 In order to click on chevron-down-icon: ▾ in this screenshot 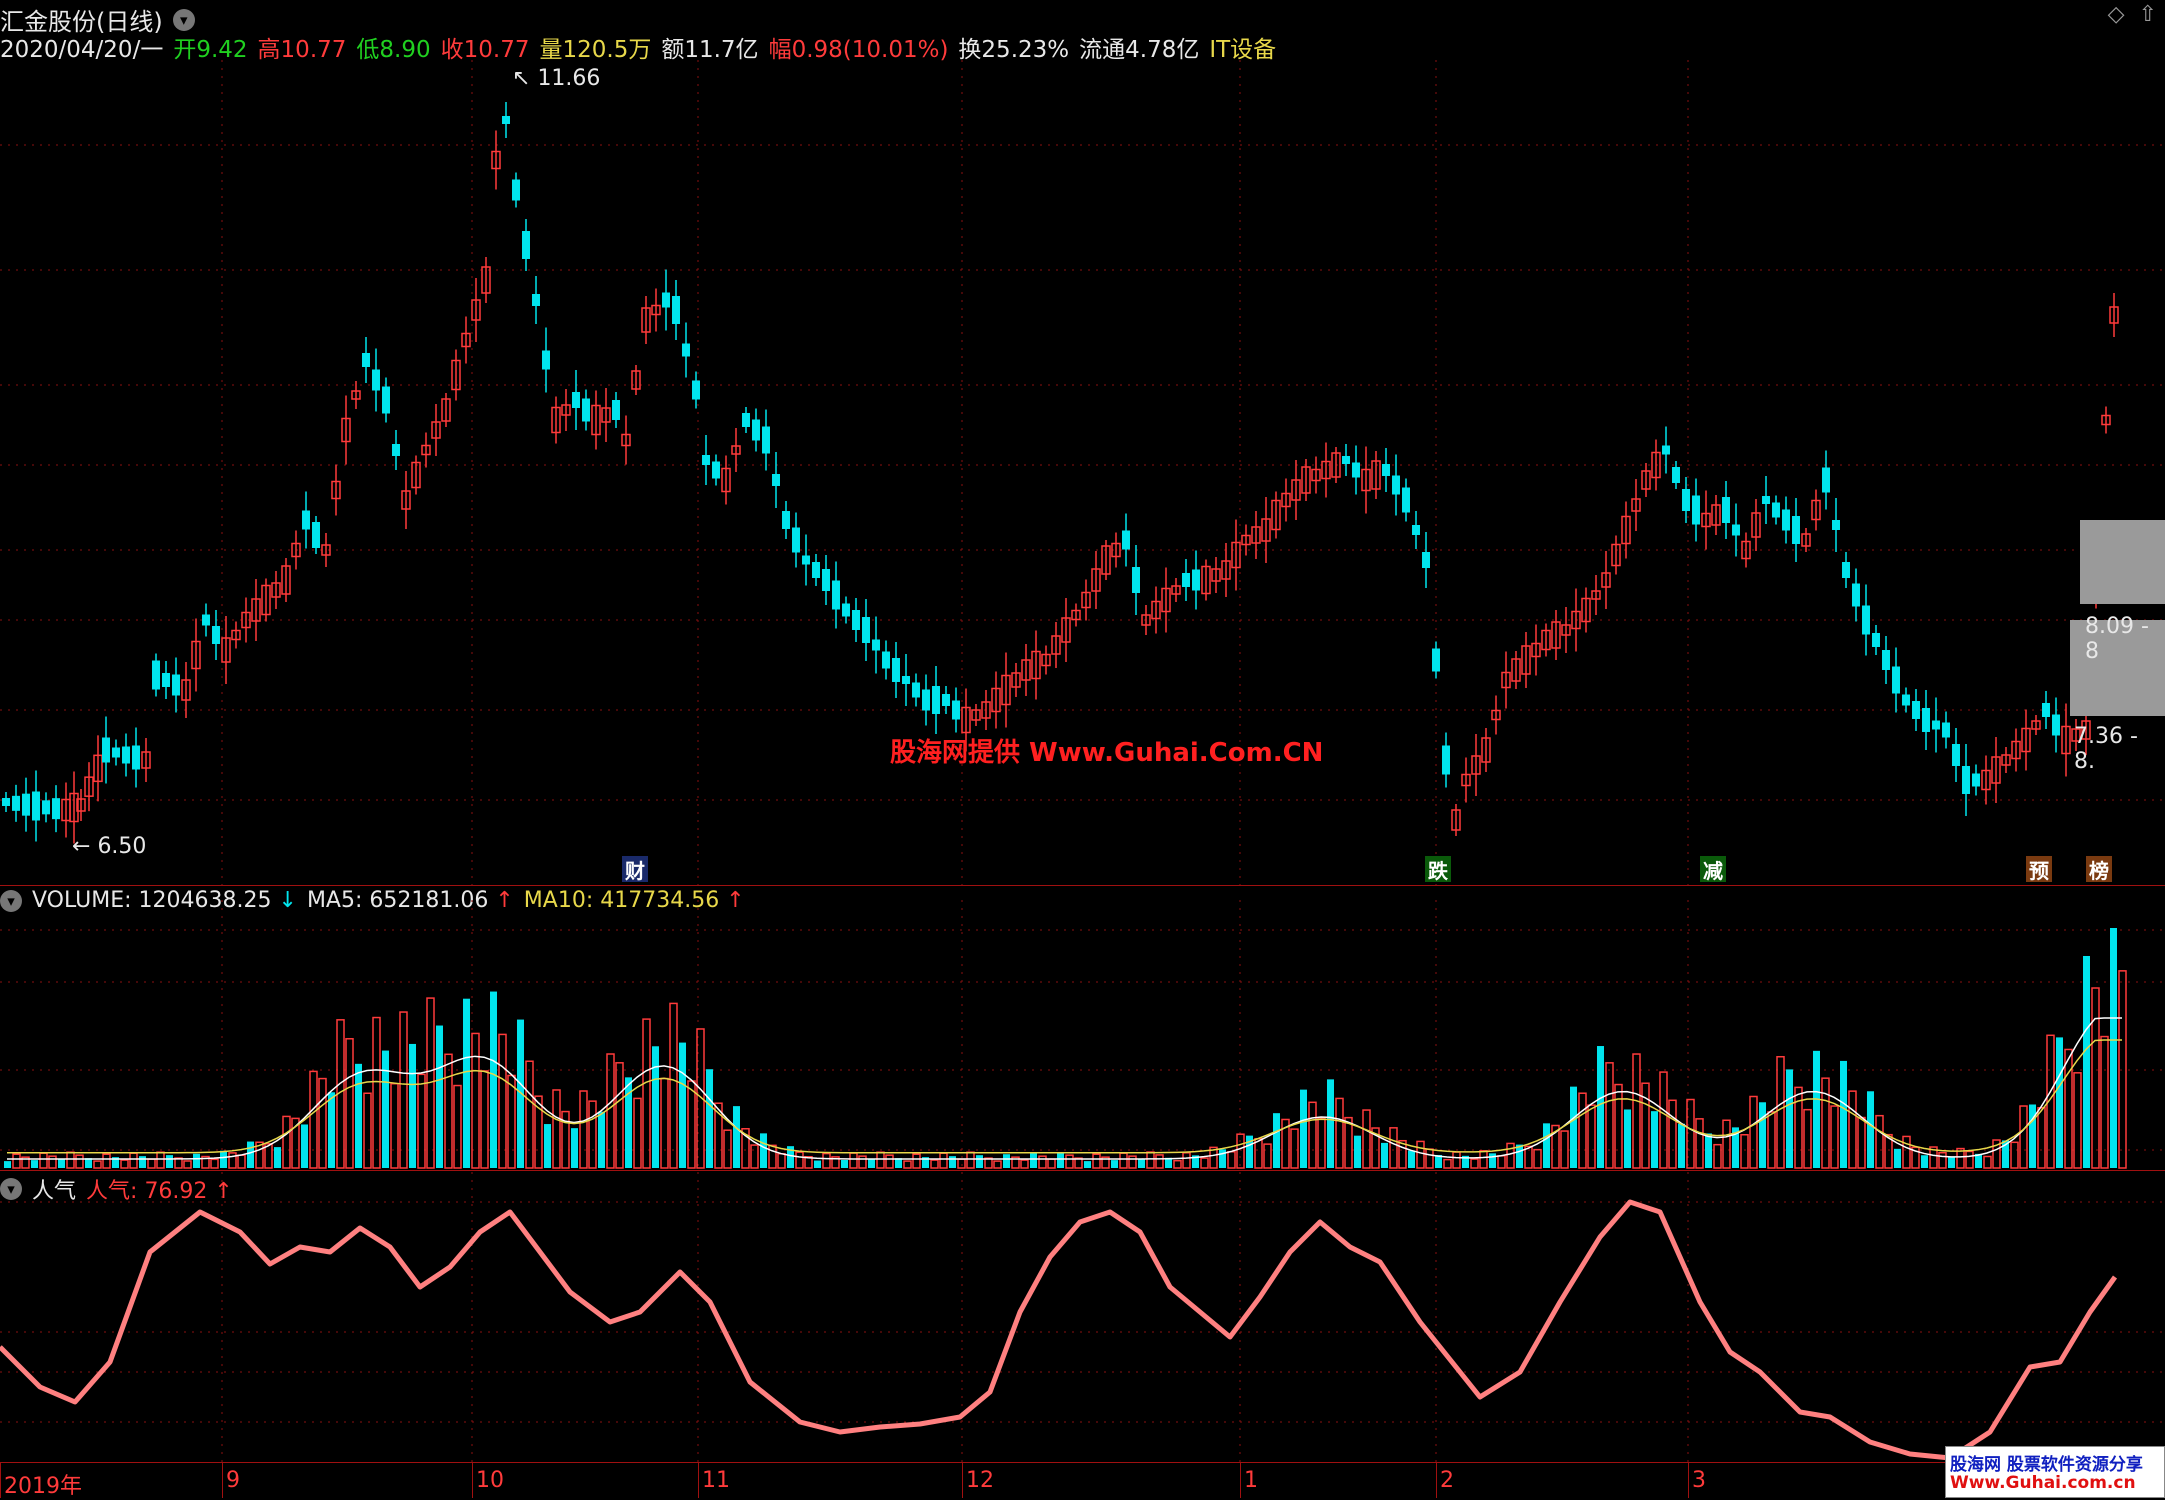, I will do `click(183, 19)`.